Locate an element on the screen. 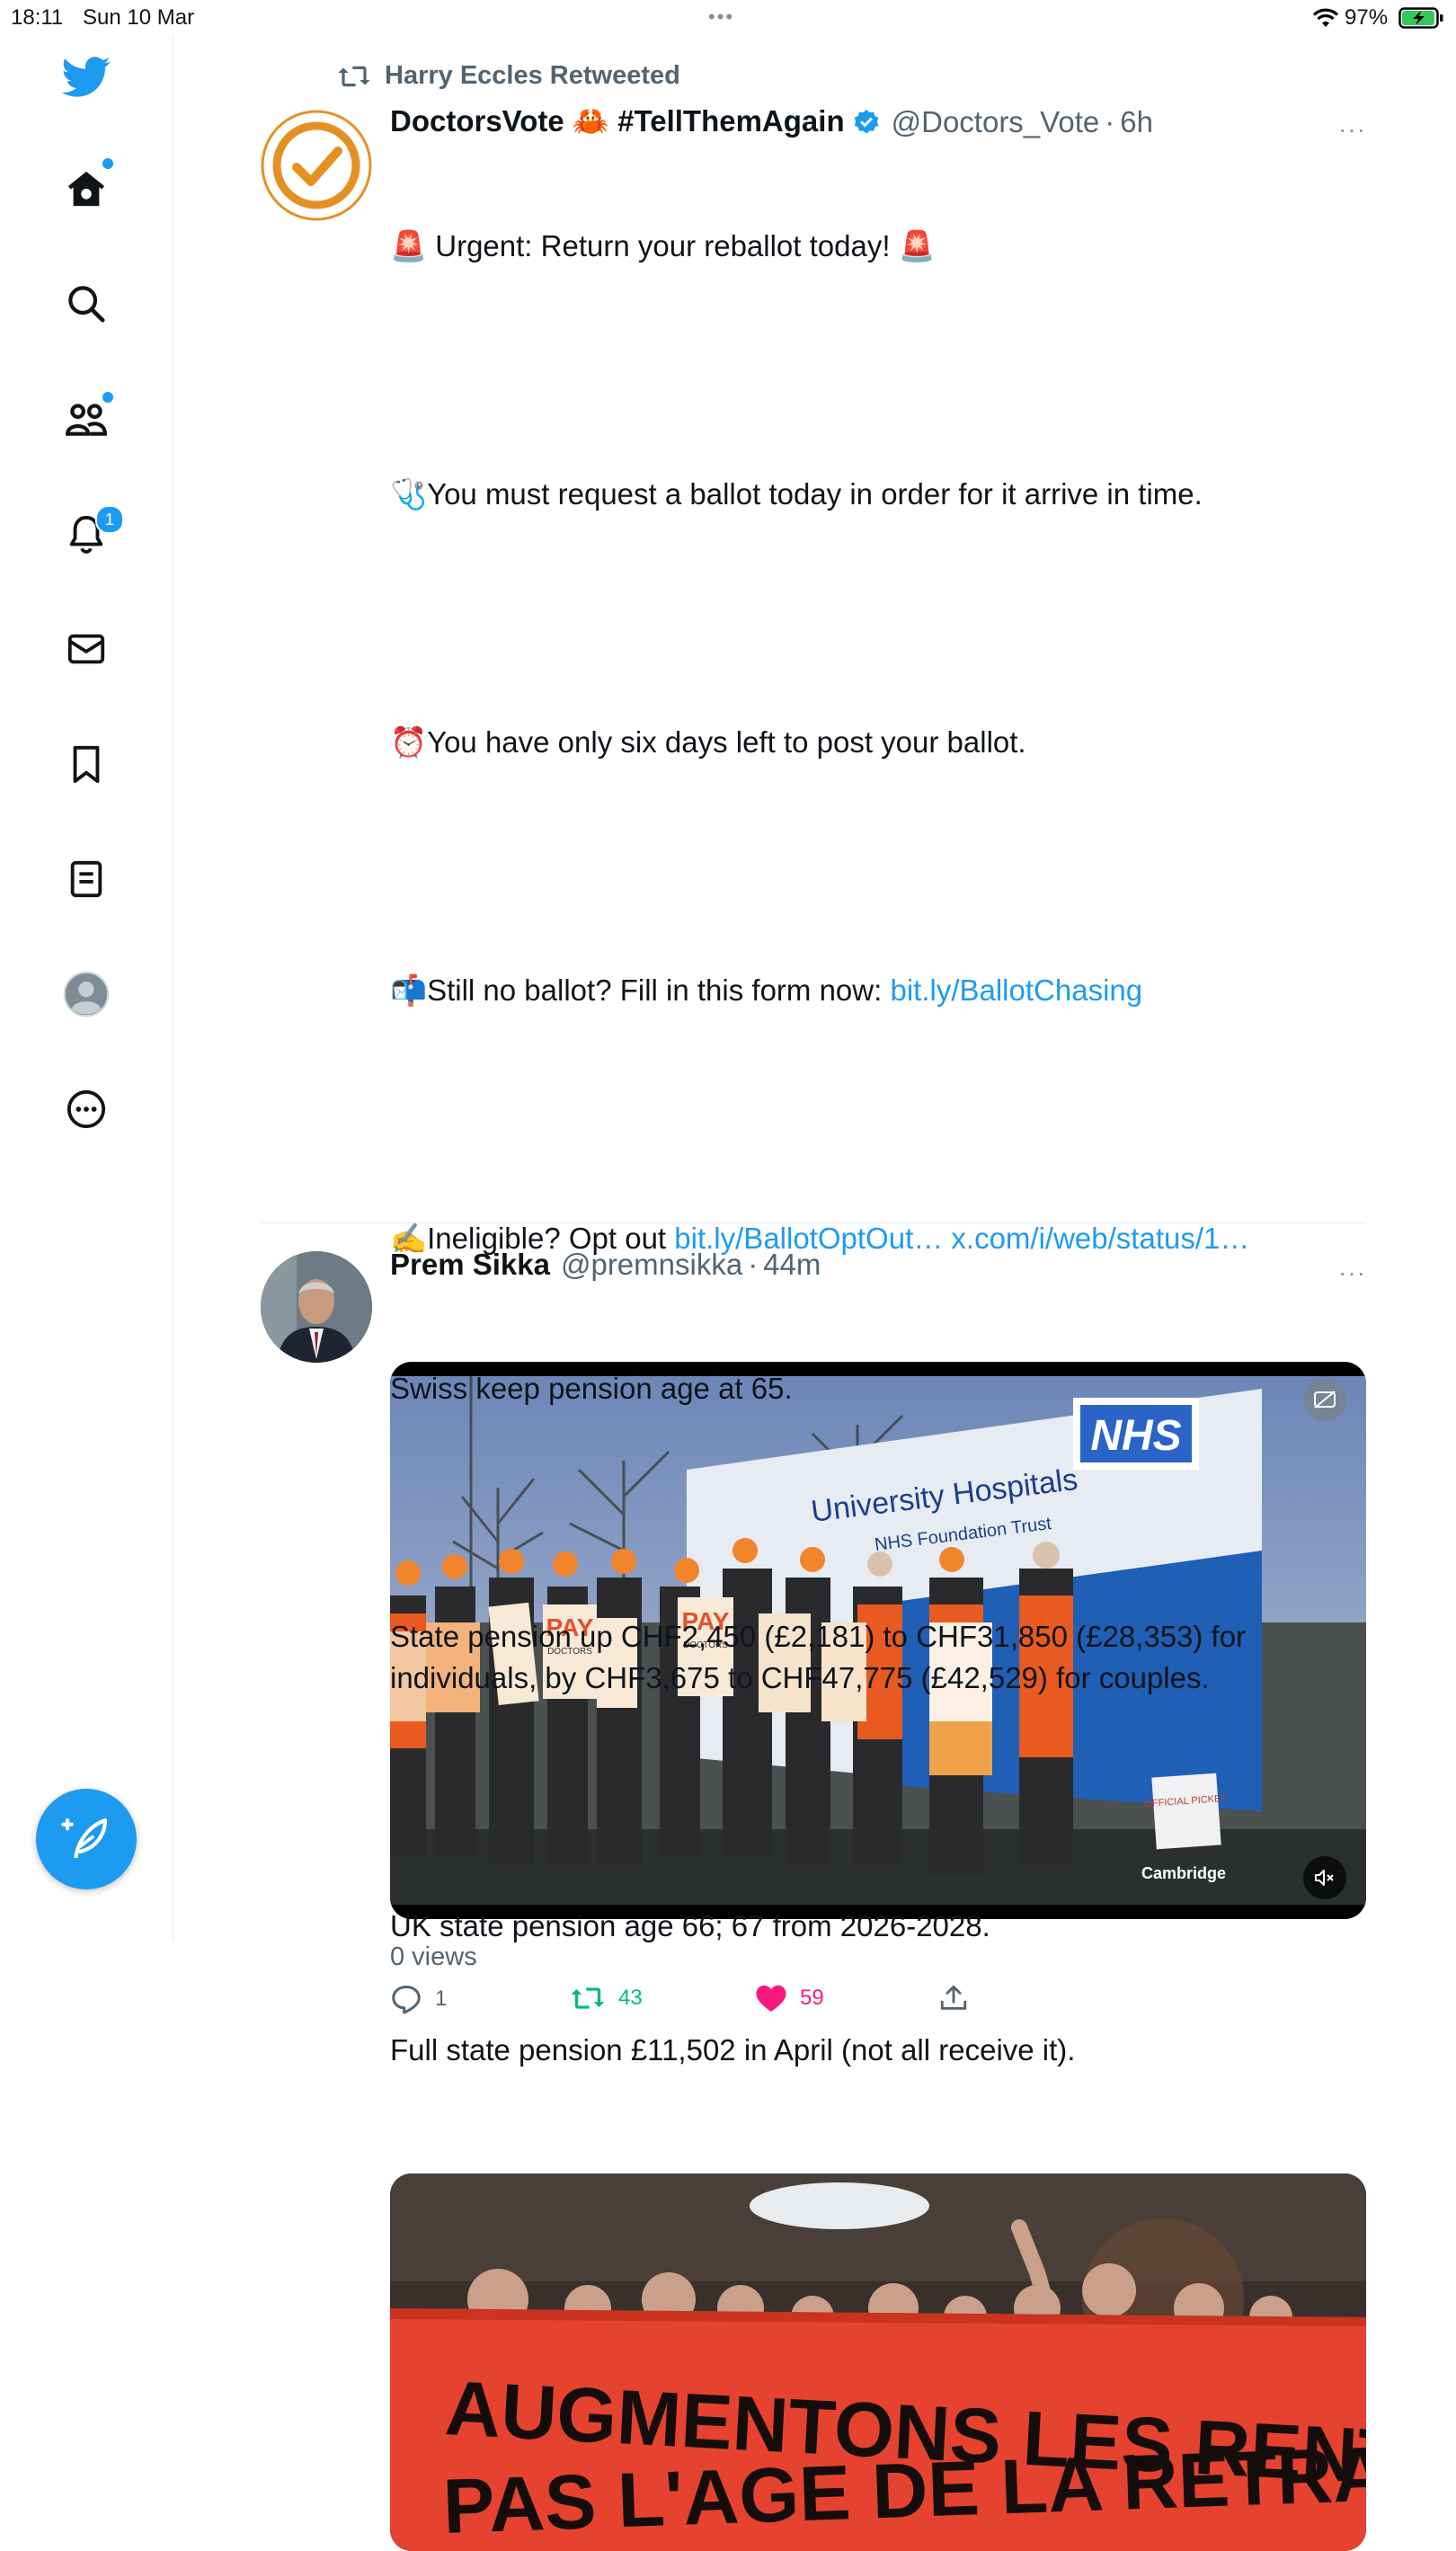 The height and width of the screenshot is (2551, 1456). communities-icon is located at coordinates (86, 420).